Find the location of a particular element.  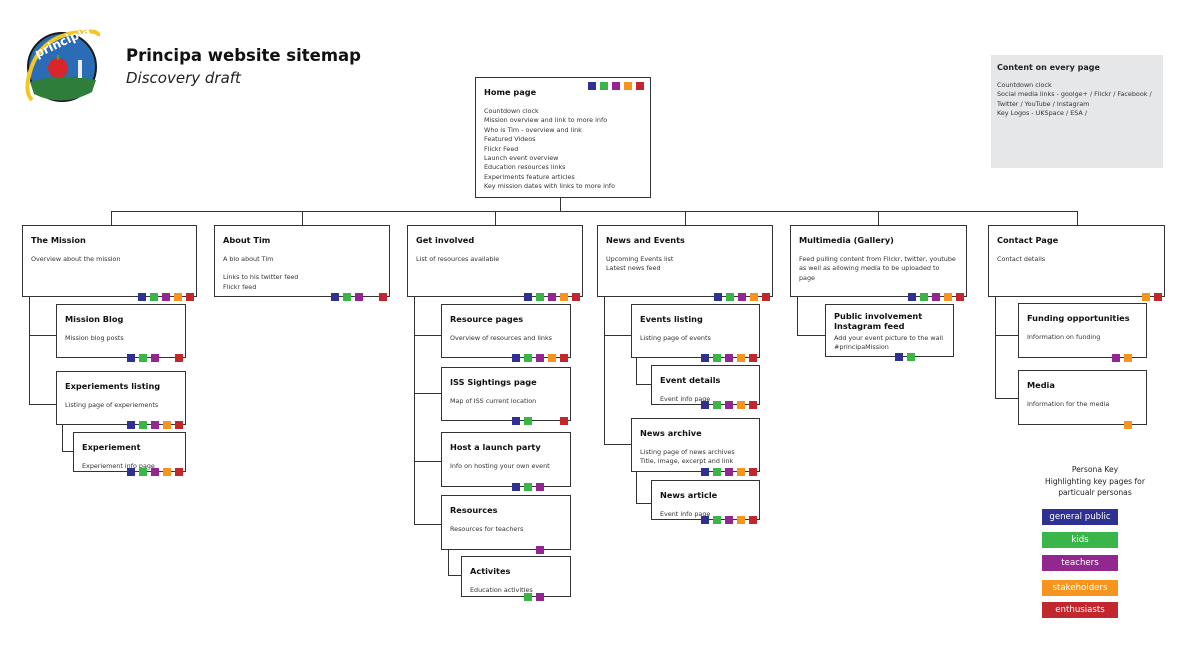

page-title: News article is located at coordinates (689, 495).